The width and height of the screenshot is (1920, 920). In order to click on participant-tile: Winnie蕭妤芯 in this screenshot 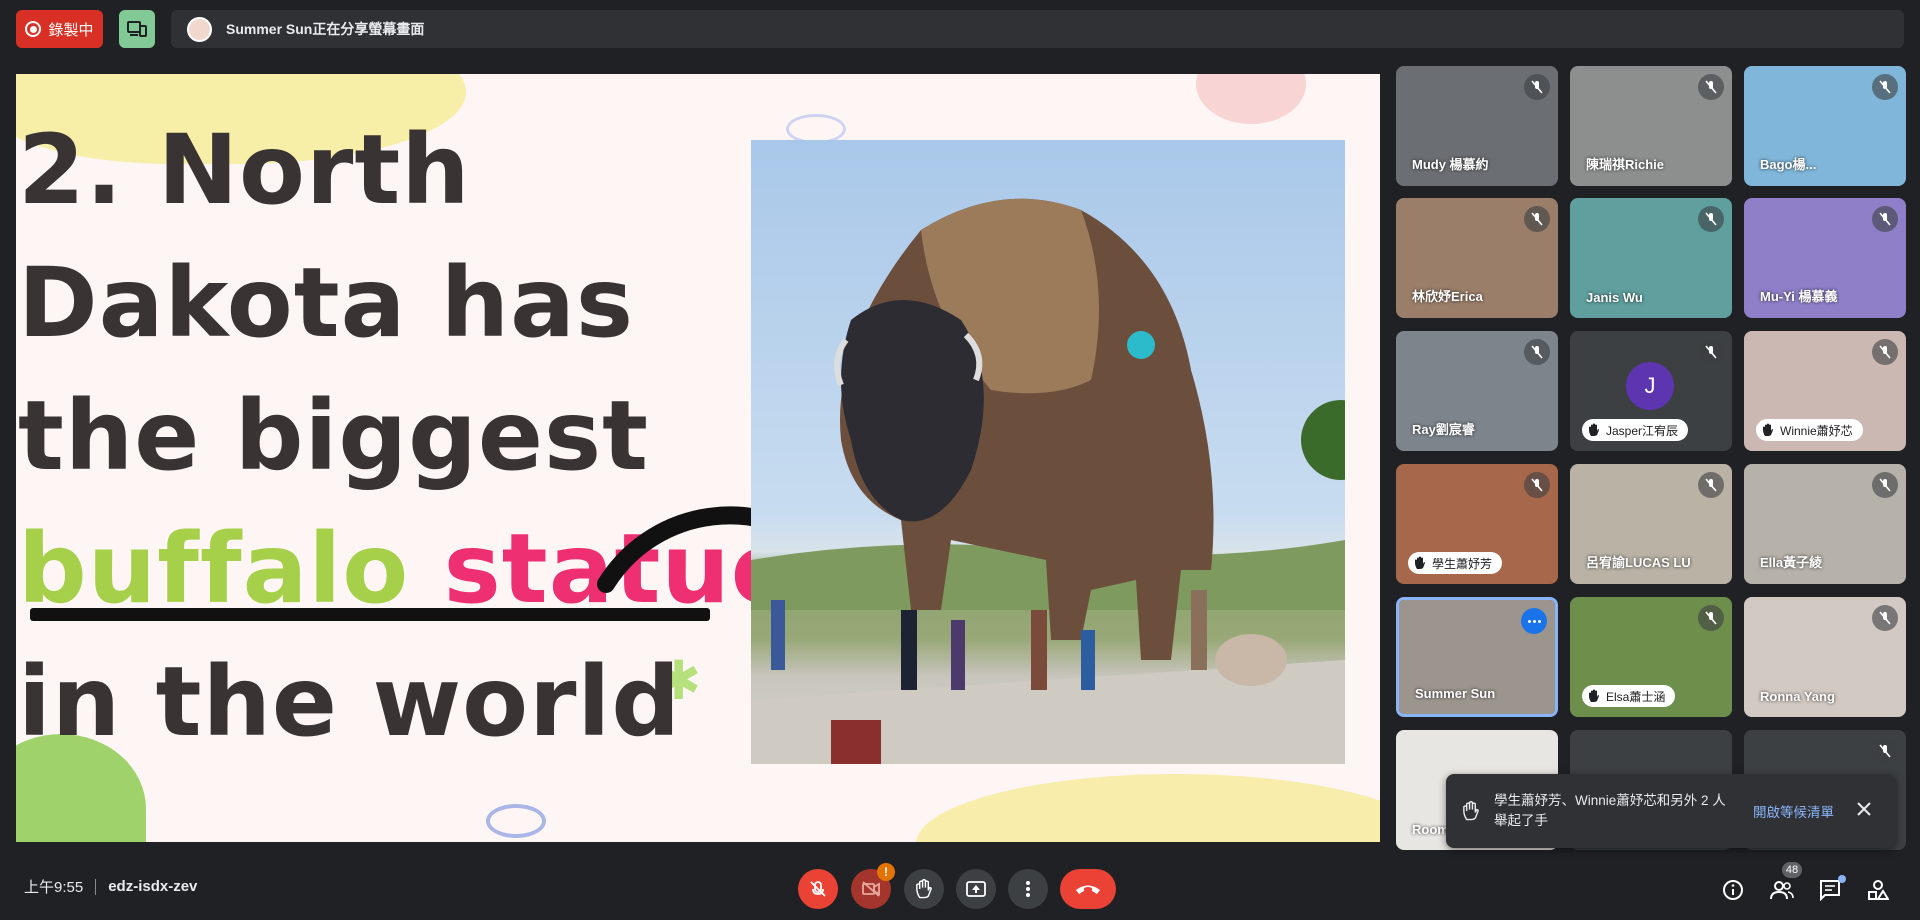, I will do `click(1825, 391)`.